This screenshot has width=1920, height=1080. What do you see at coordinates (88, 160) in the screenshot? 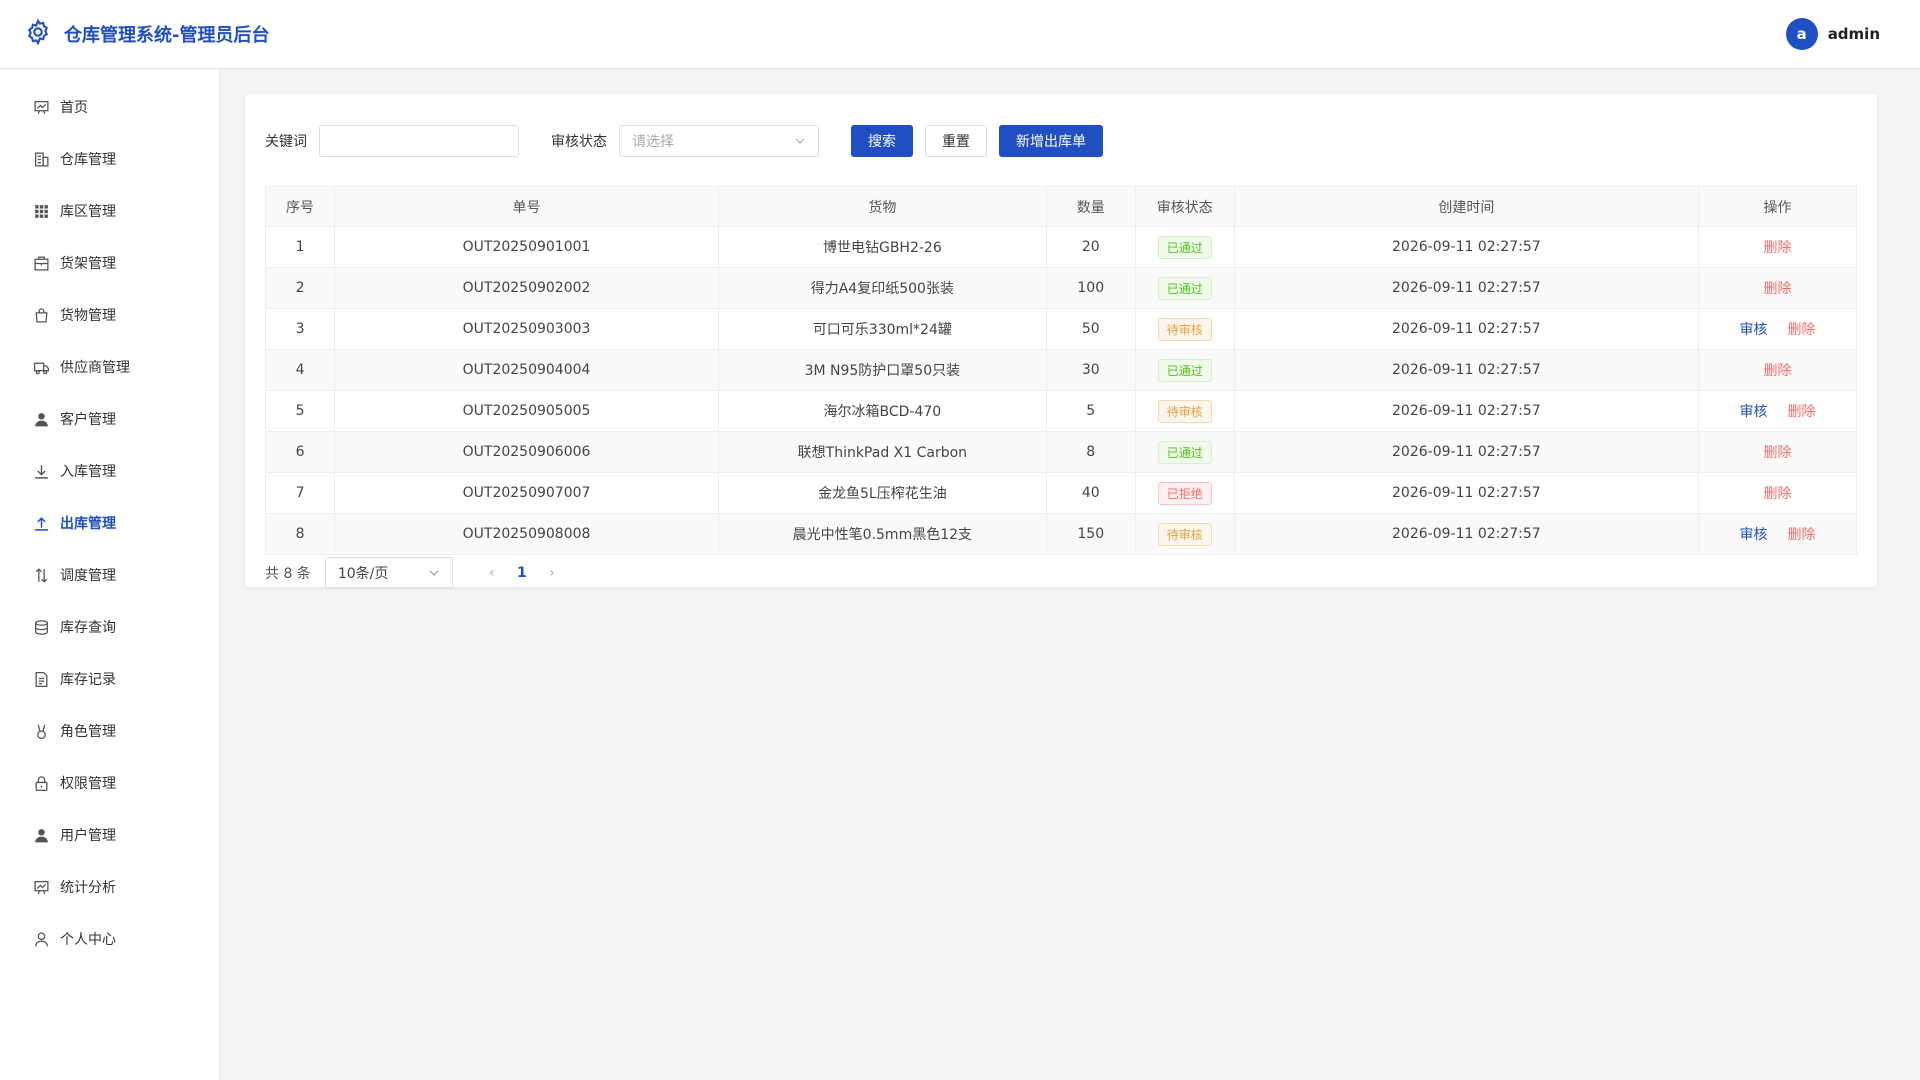
I see `sidebar-item-label: 仓库管理` at bounding box center [88, 160].